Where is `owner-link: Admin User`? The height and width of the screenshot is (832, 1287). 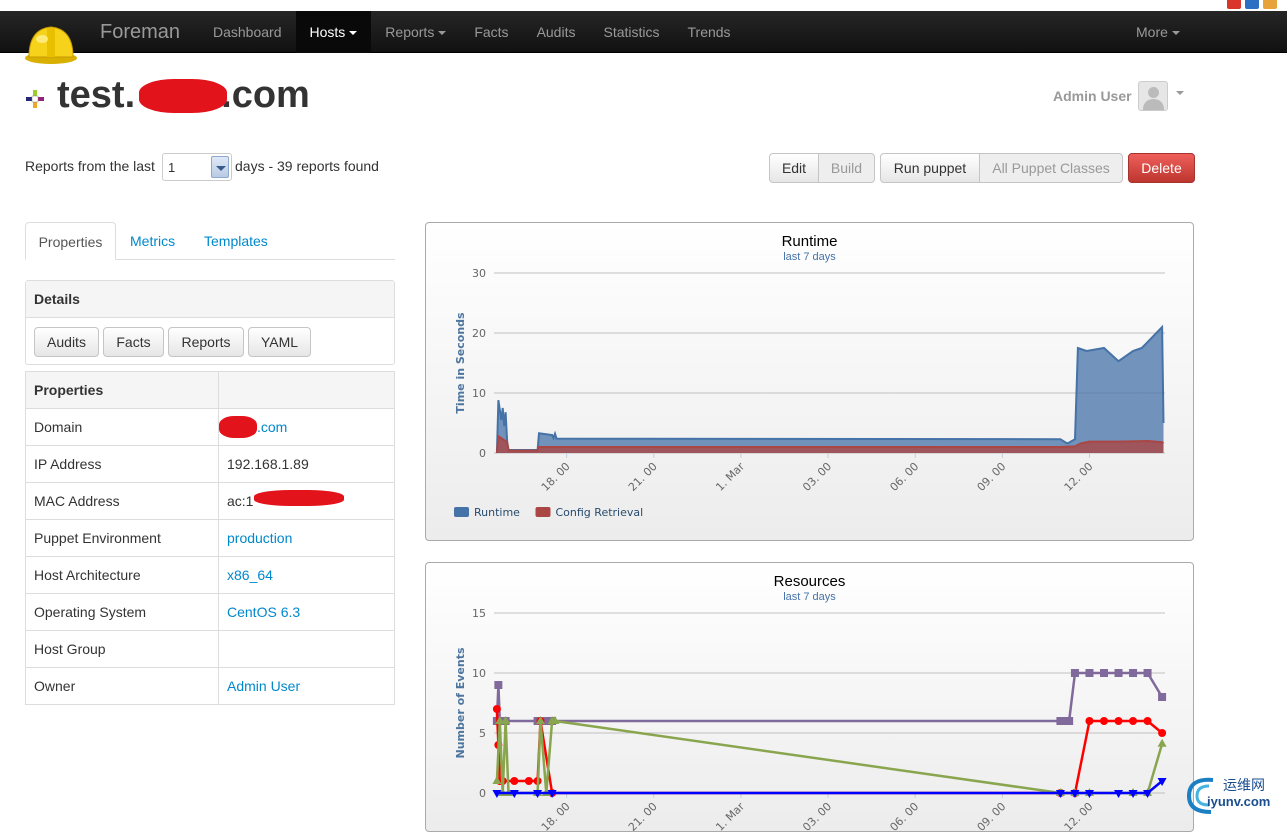
owner-link: Admin User is located at coordinates (263, 686).